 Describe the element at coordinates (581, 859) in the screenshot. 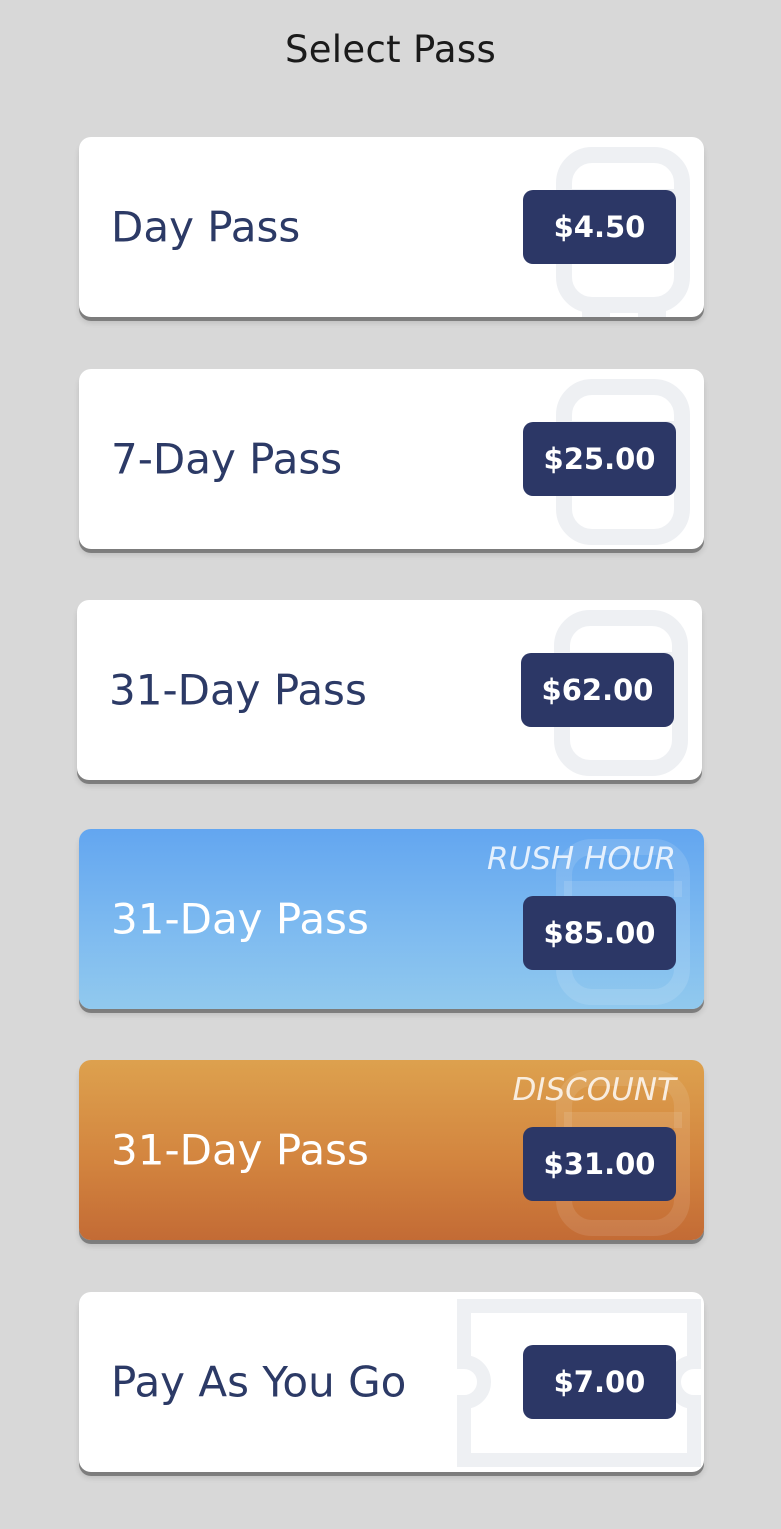

I see `rush-hour-tag: RUSH HOUR` at that location.